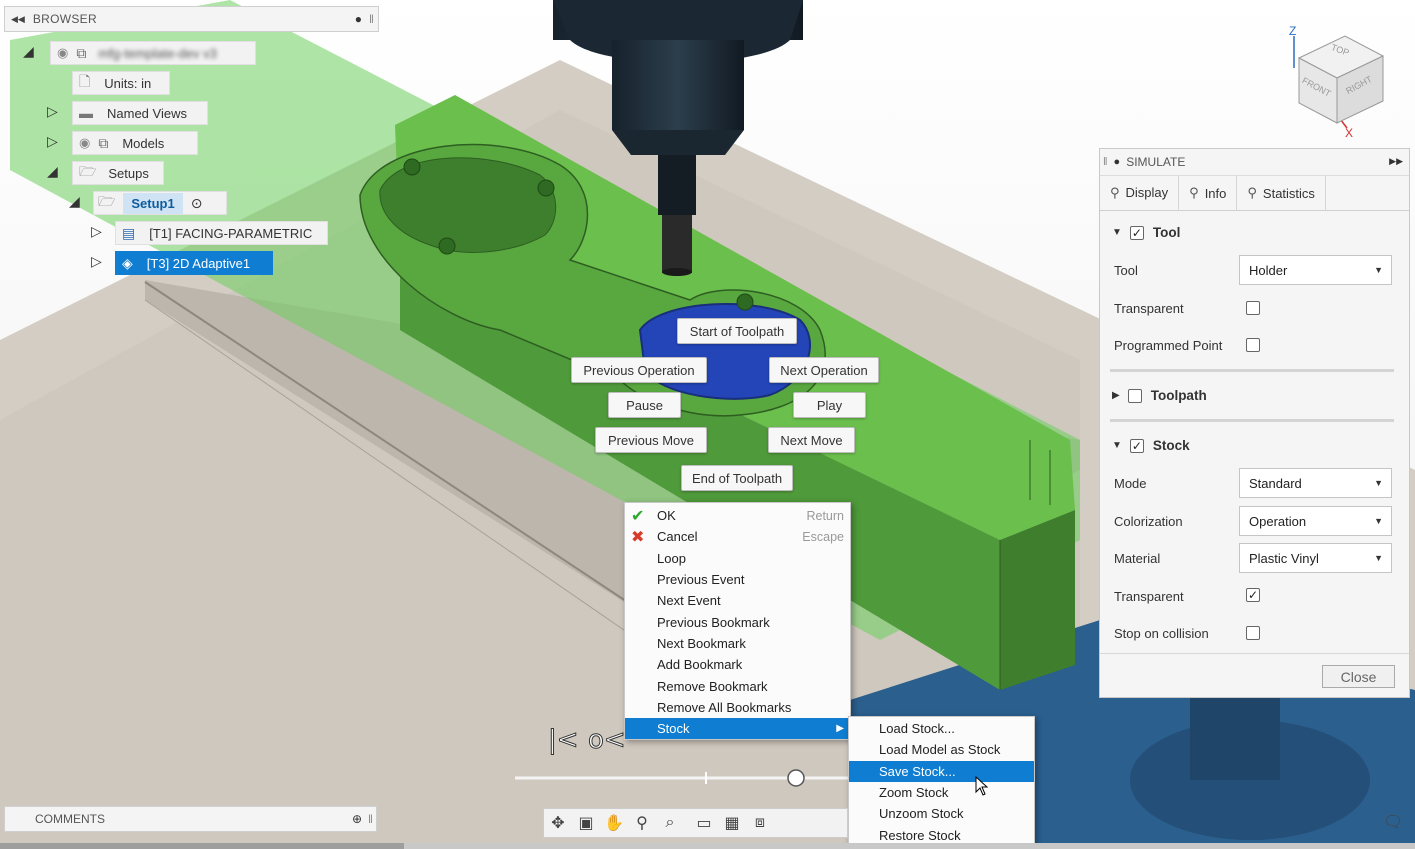 The image size is (1415, 849). I want to click on pause-button: Pause, so click(644, 405).